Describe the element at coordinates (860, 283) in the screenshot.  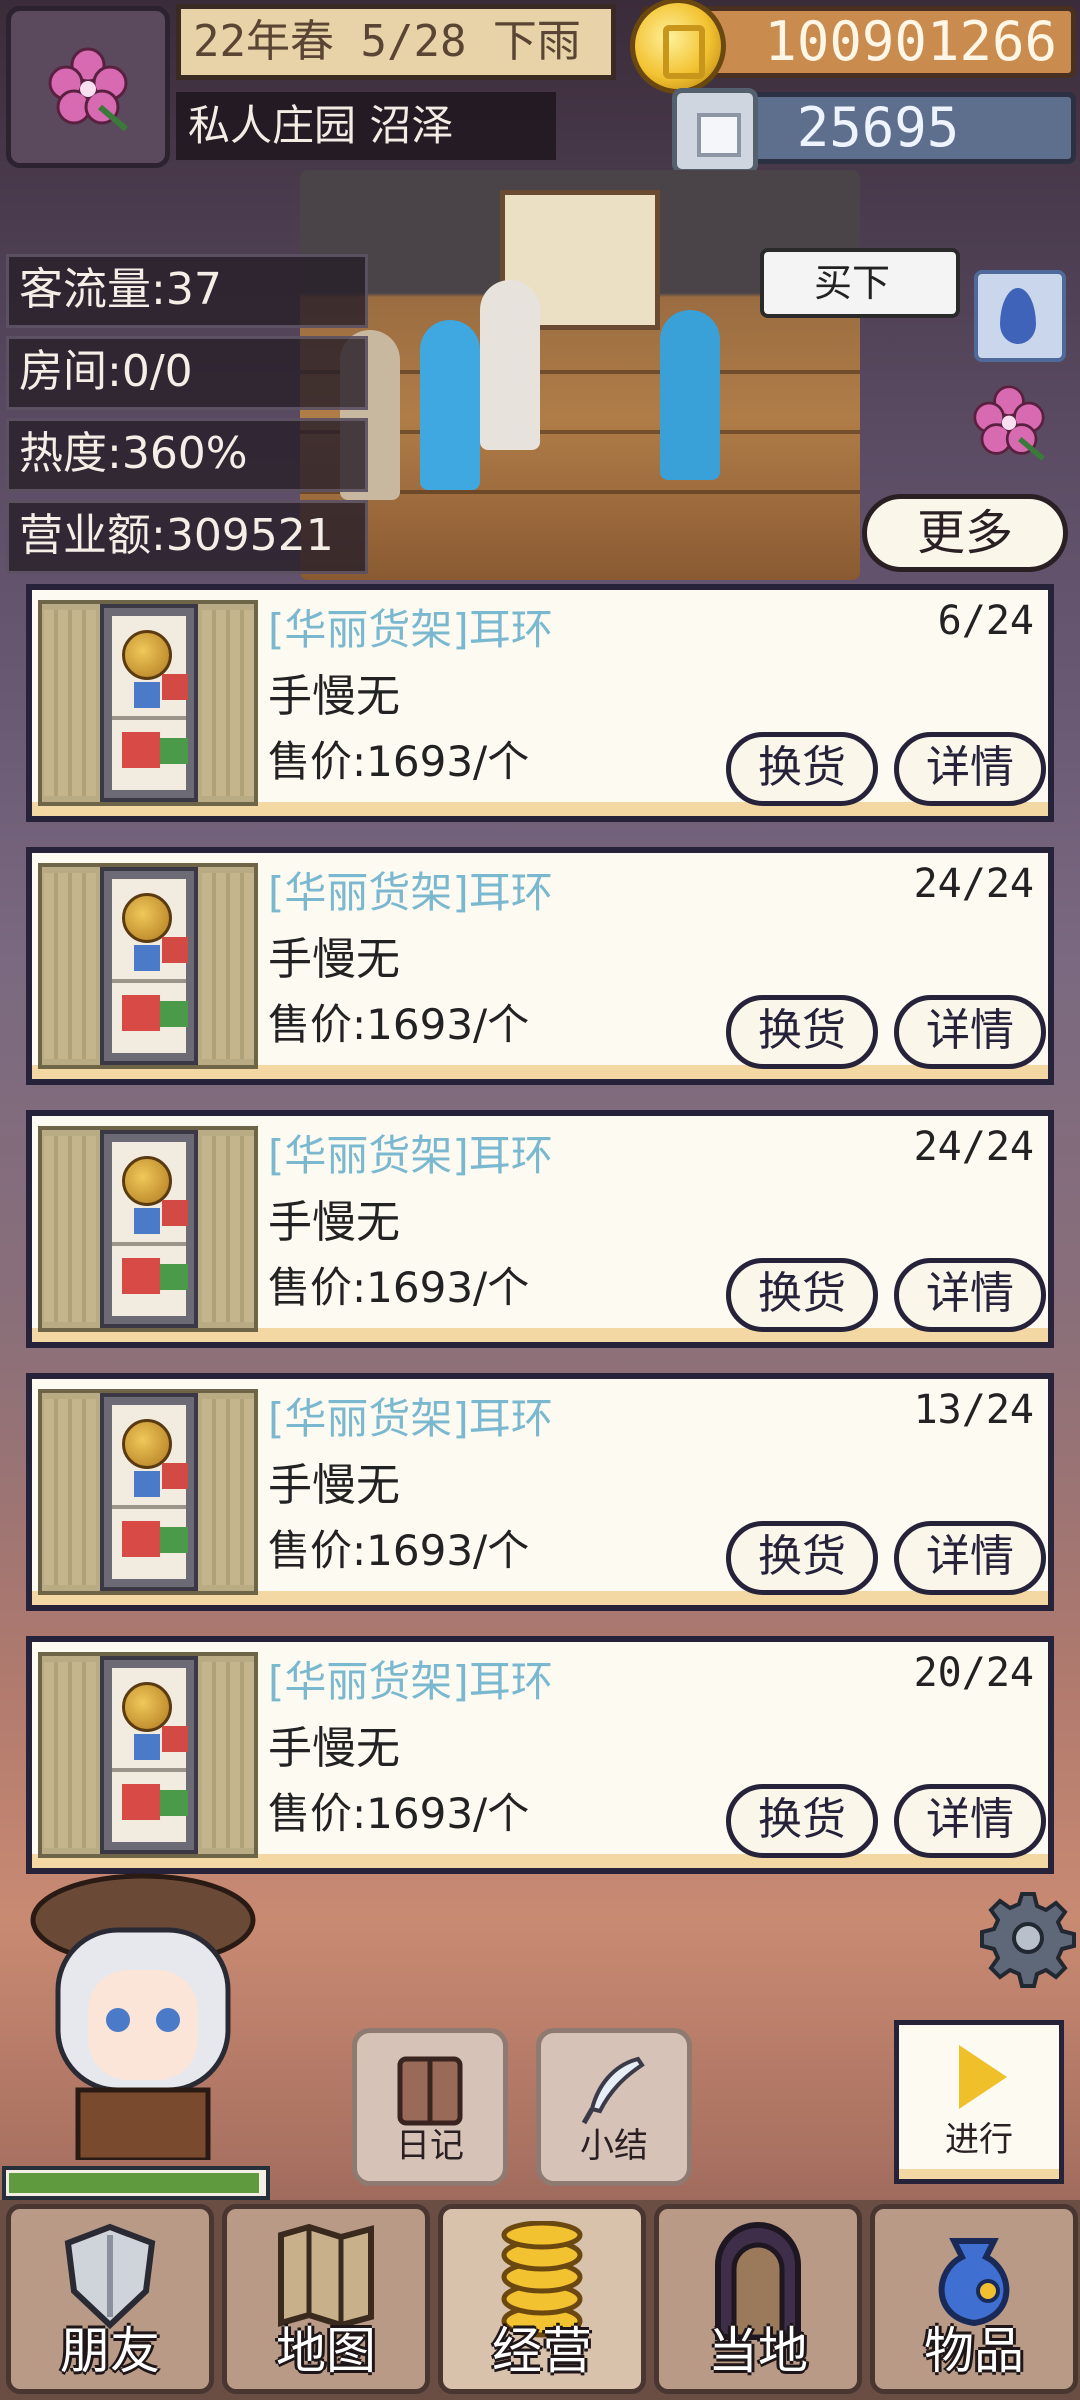
I see `speech-bubble: 买下` at that location.